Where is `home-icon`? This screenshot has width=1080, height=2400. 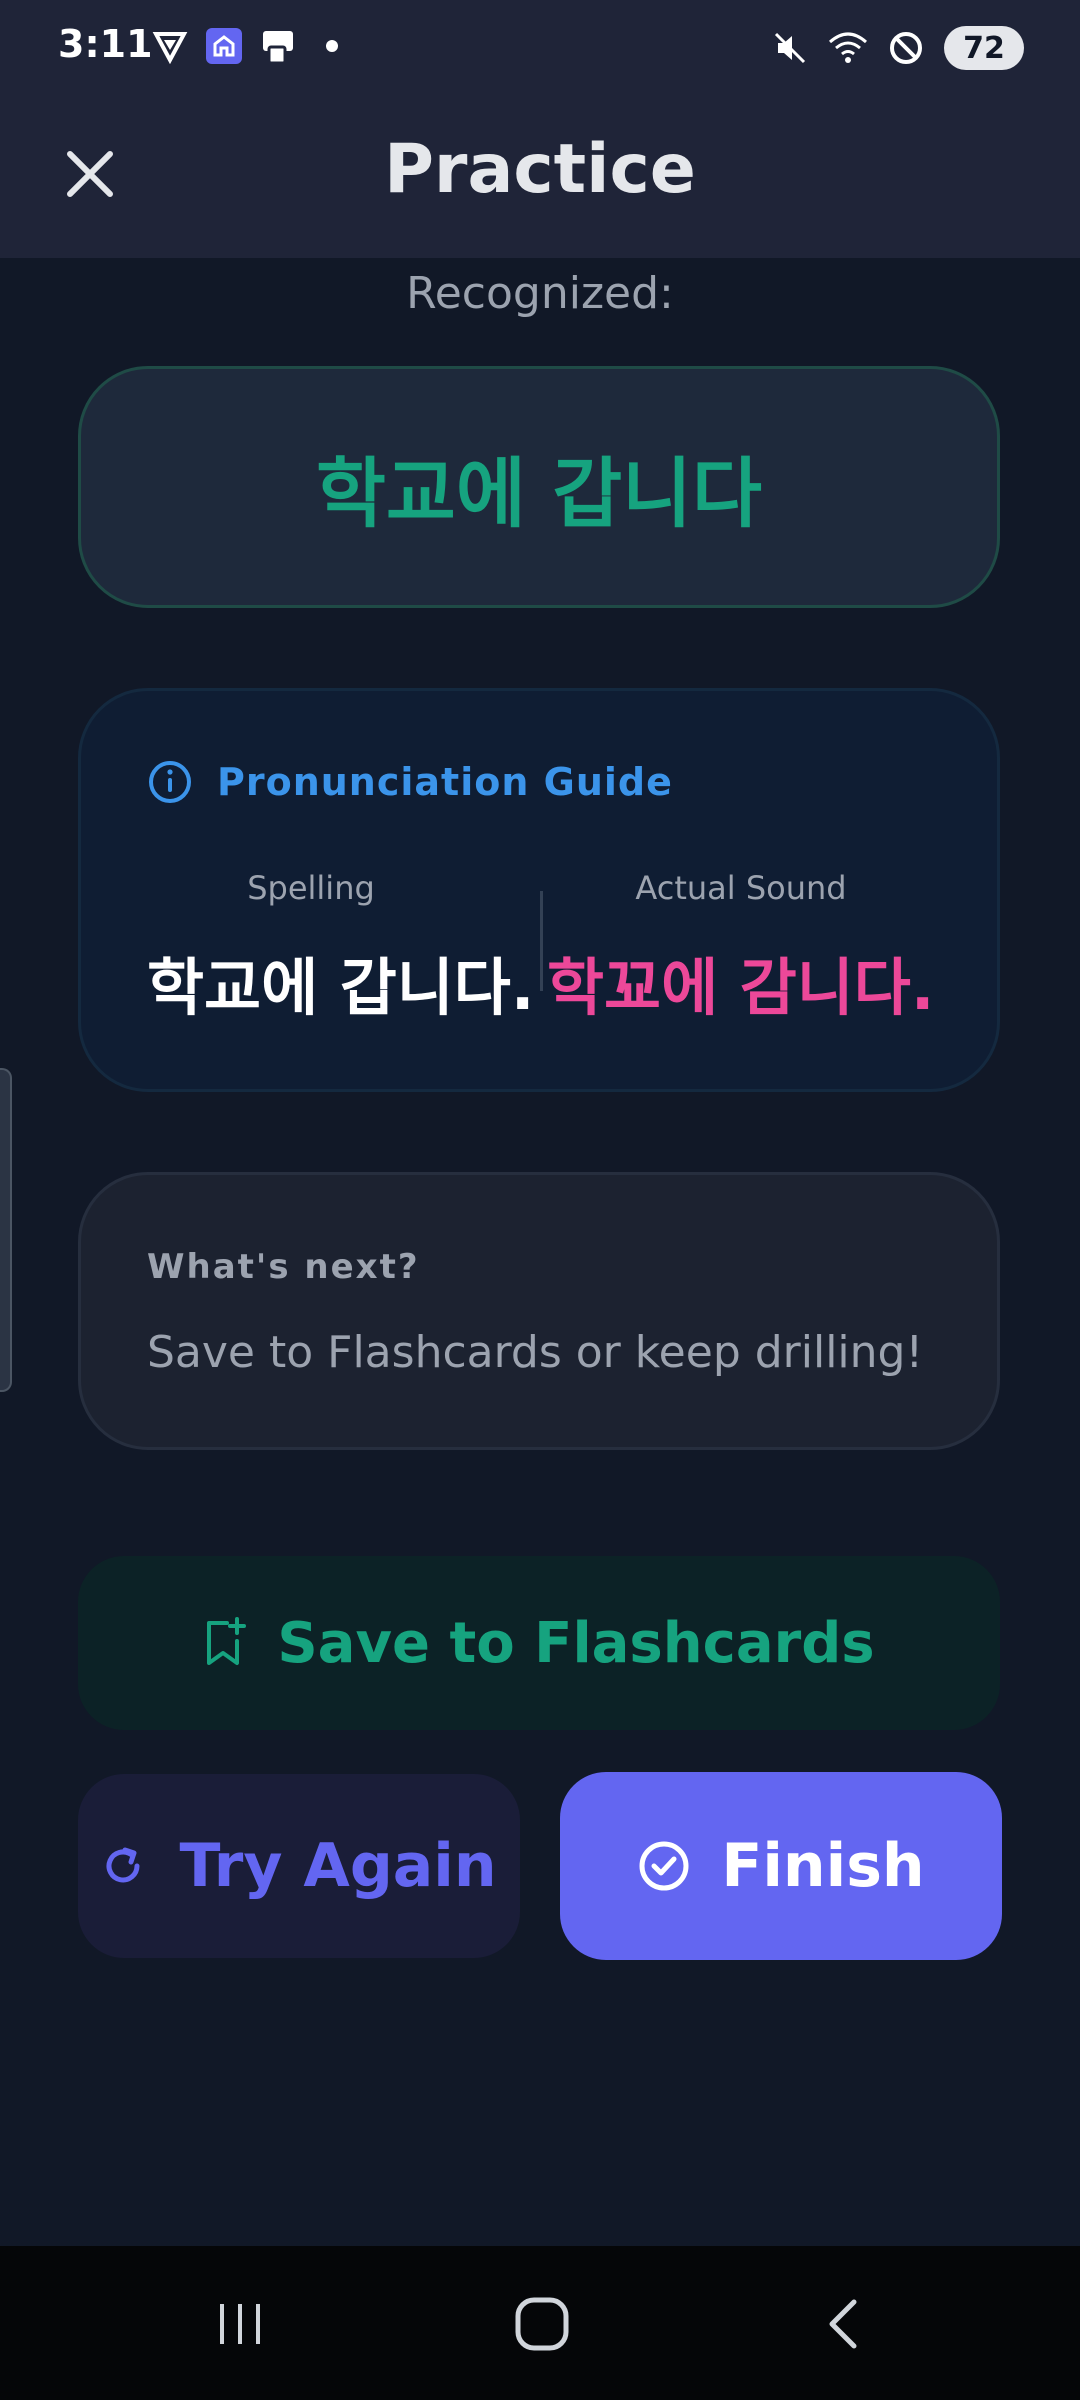
home-icon is located at coordinates (542, 2324).